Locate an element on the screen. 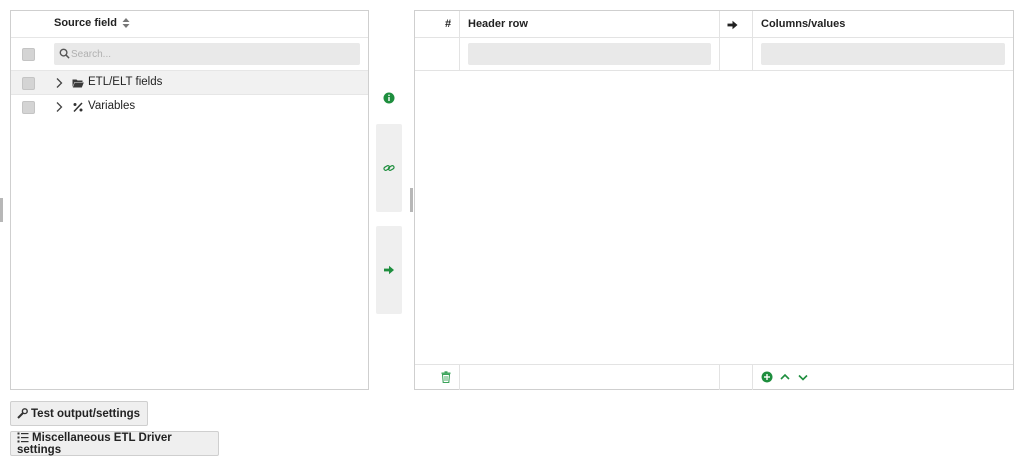 Image resolution: width=1036 pixels, height=462 pixels. test-output-settings-label: Test output/settings is located at coordinates (86, 413).